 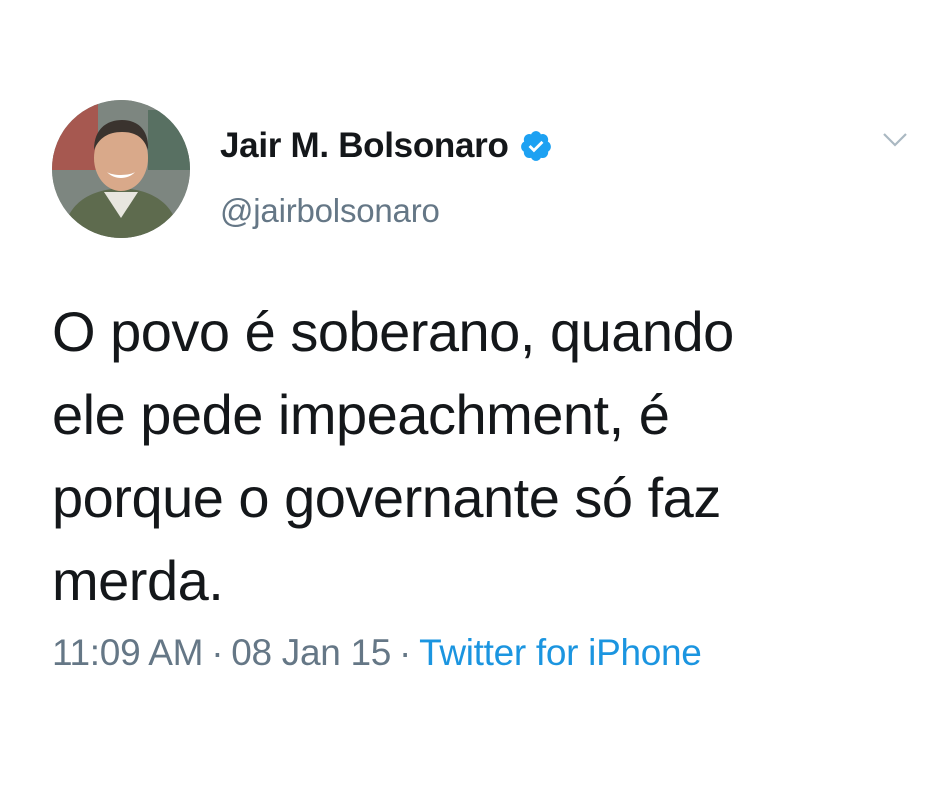 What do you see at coordinates (361, 414) in the screenshot?
I see `tweet-text-line: ele pede impeachment, é` at bounding box center [361, 414].